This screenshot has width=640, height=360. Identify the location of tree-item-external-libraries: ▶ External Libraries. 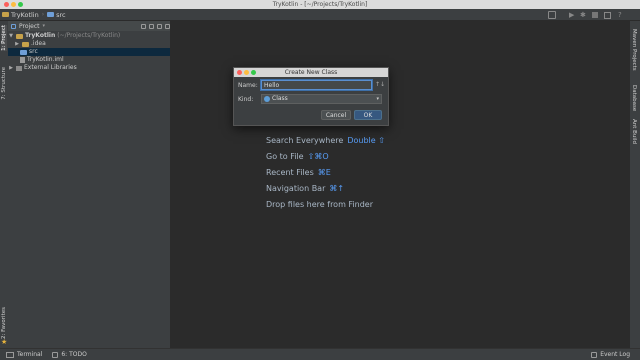
(89, 68).